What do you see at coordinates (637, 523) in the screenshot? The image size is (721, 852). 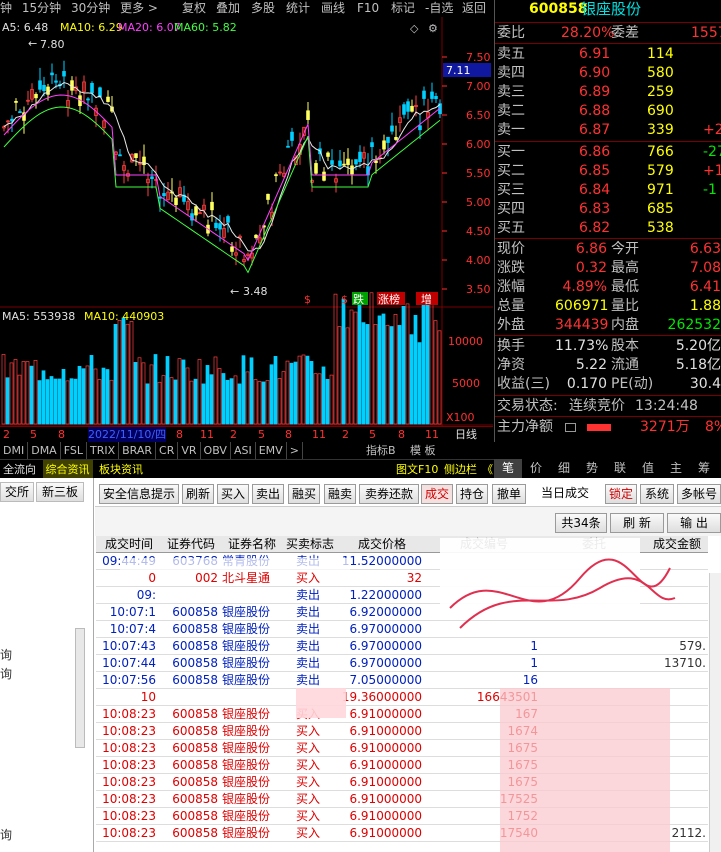 I see `refresh-list-button: 刷 新` at bounding box center [637, 523].